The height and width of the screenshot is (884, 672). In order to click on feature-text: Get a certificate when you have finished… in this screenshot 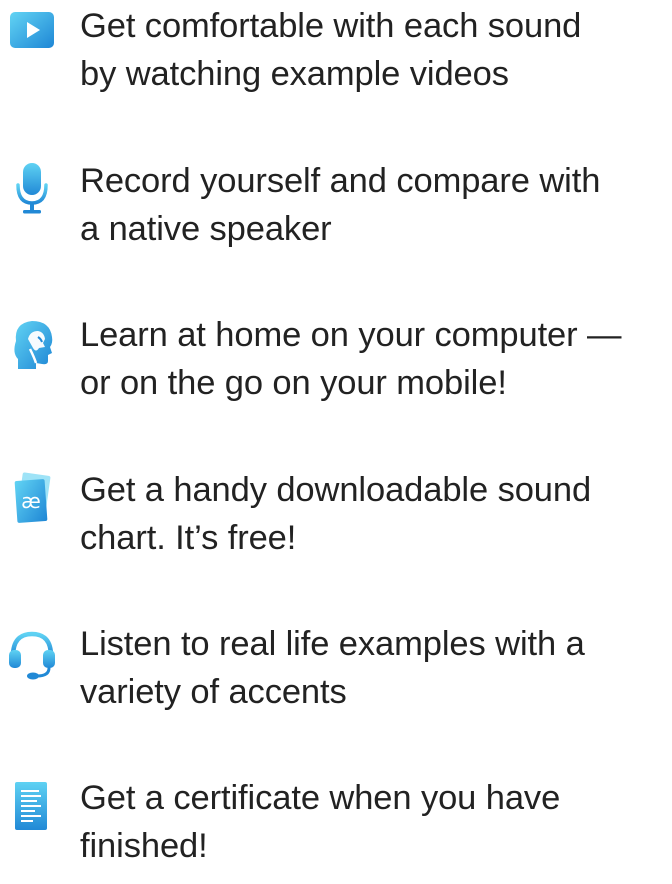, I will do `click(320, 822)`.